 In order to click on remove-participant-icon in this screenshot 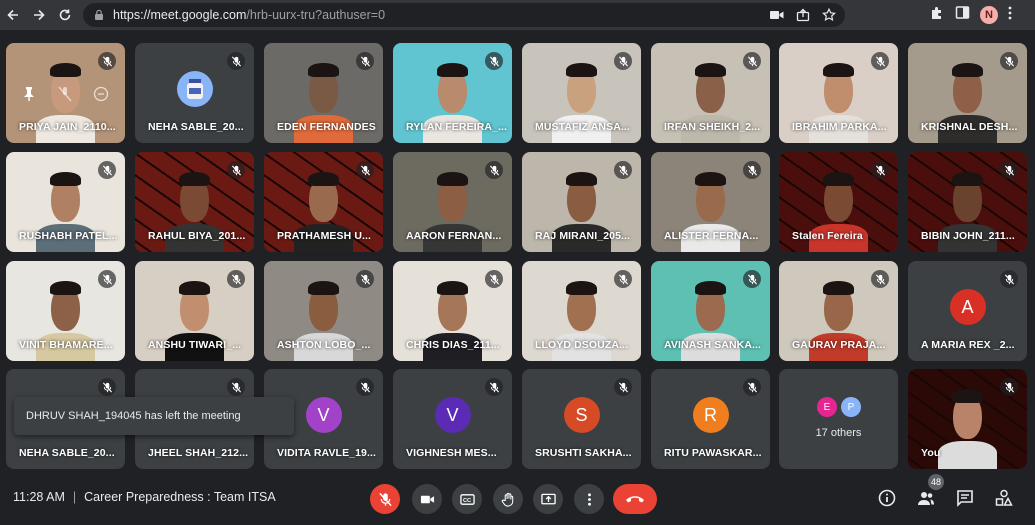, I will do `click(101, 94)`.